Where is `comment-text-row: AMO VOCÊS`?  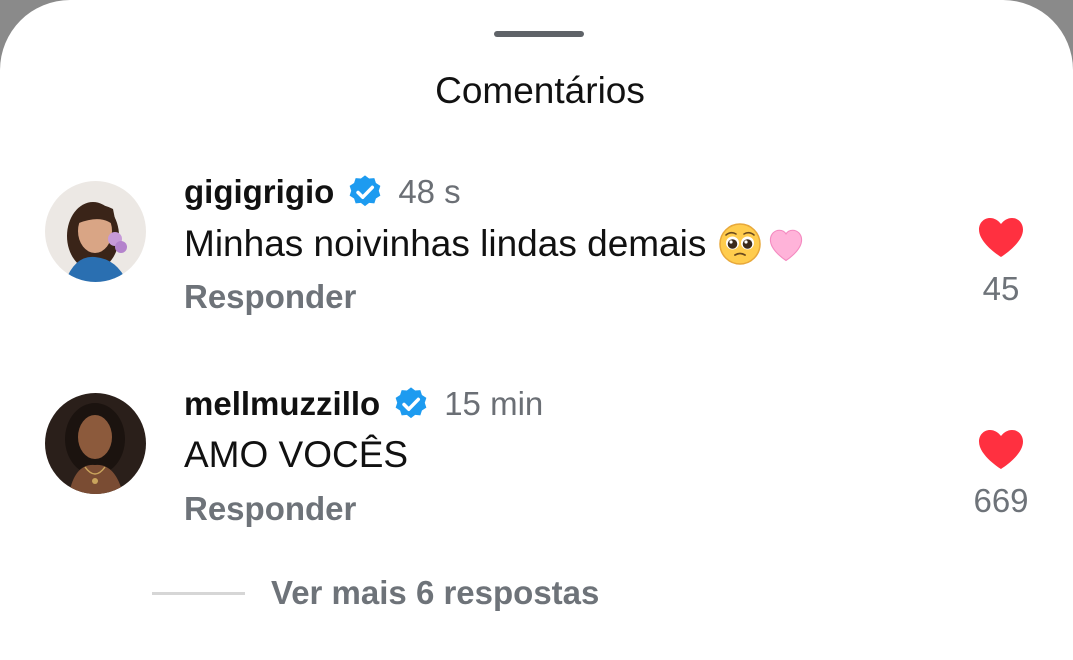 comment-text-row: AMO VOCÊS is located at coordinates (296, 455).